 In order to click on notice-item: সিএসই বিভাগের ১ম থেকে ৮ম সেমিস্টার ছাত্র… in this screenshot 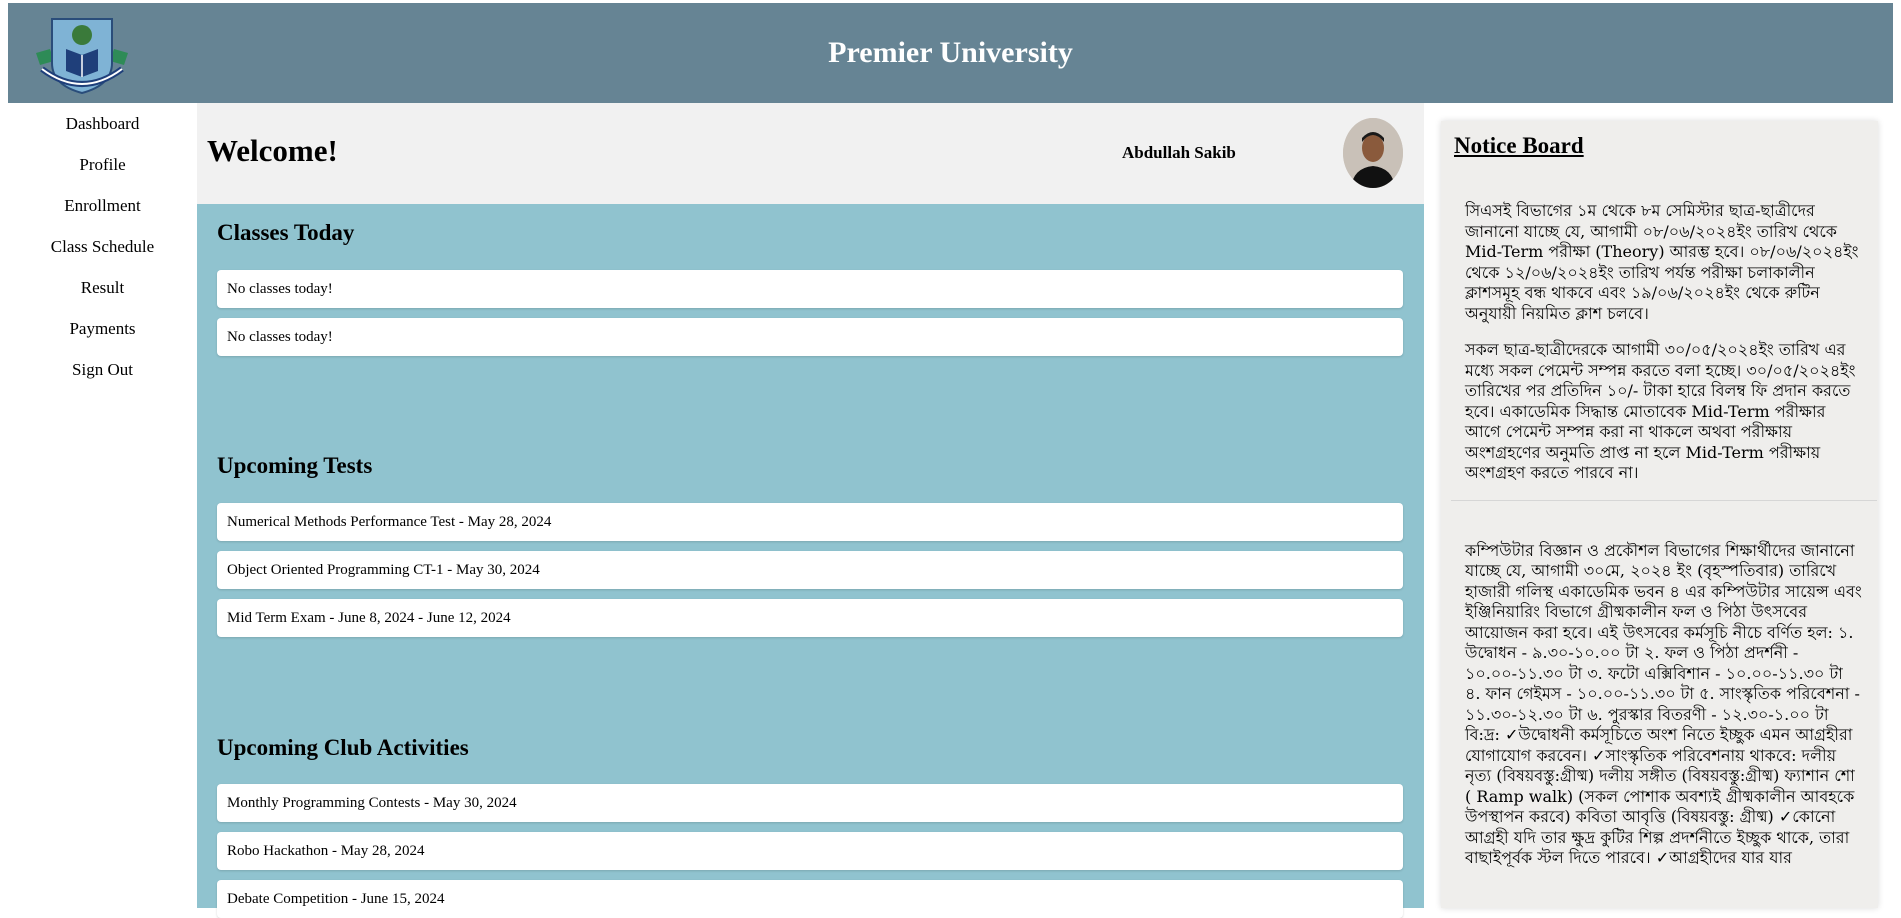, I will do `click(1662, 262)`.